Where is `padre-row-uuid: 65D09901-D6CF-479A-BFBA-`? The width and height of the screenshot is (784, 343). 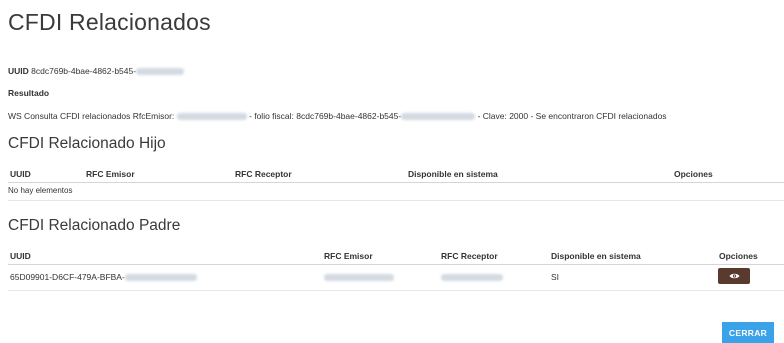 padre-row-uuid: 65D09901-D6CF-479A-BFBA- is located at coordinates (103, 277).